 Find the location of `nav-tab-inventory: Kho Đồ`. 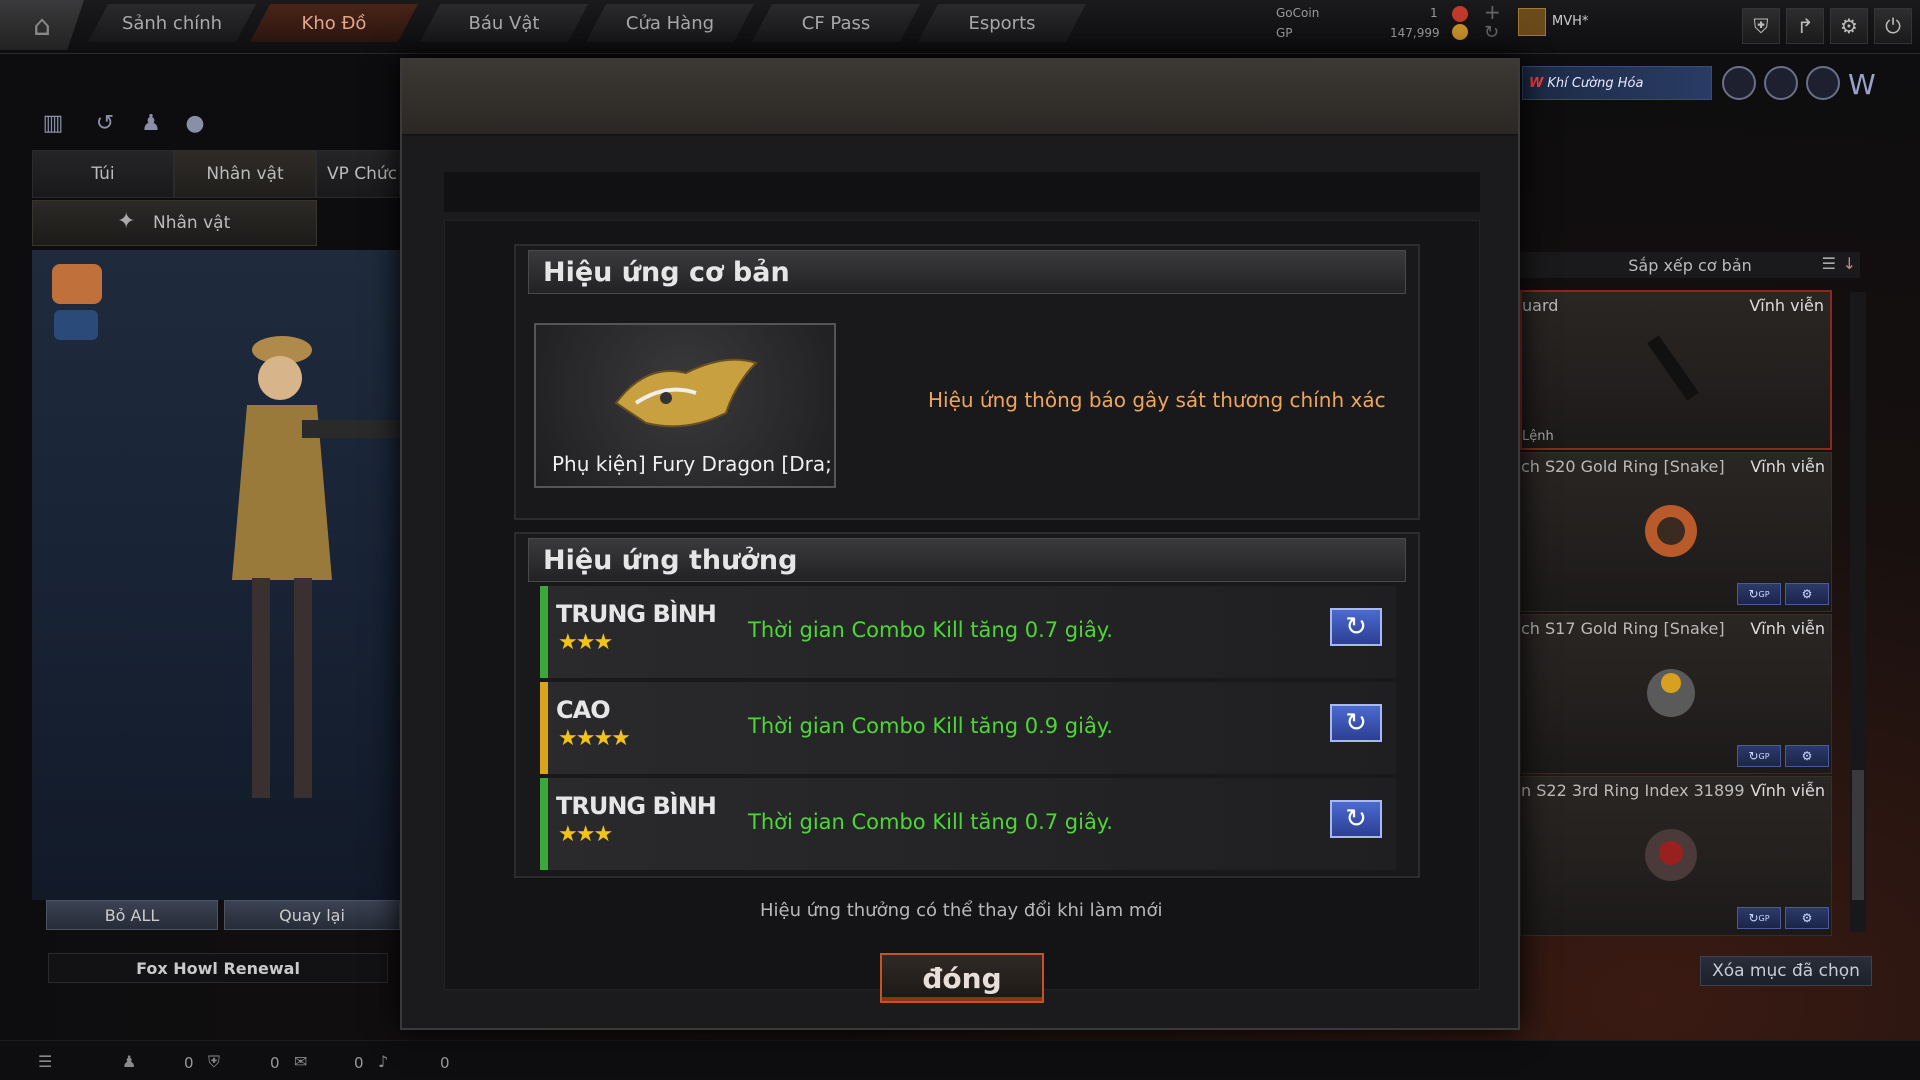

nav-tab-inventory: Kho Đồ is located at coordinates (334, 23).